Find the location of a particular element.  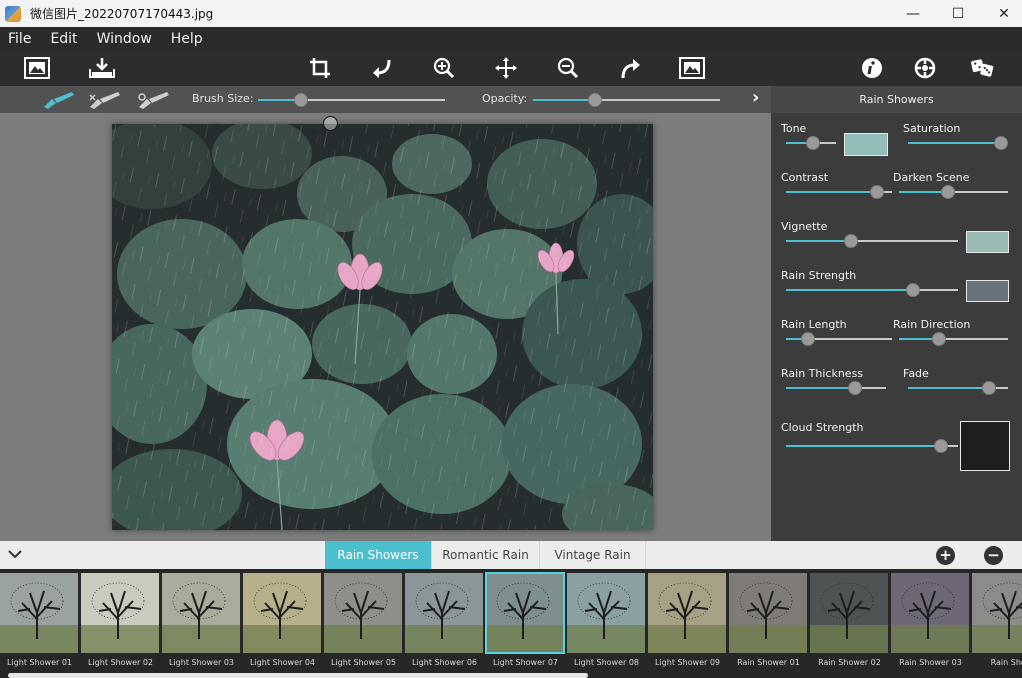

preset-thumbnail-label: Light Shower 04 is located at coordinates (282, 662).